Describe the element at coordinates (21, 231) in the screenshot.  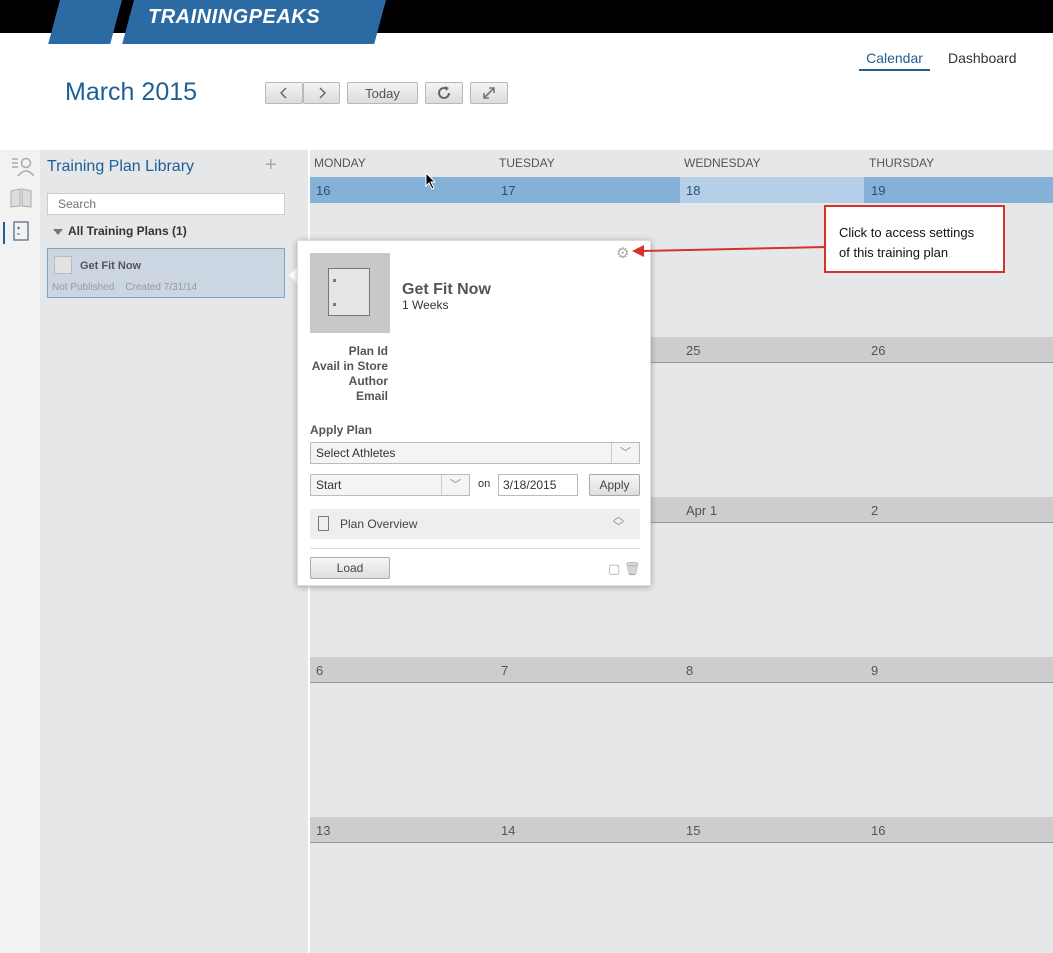
I see `training-plan-icon` at that location.